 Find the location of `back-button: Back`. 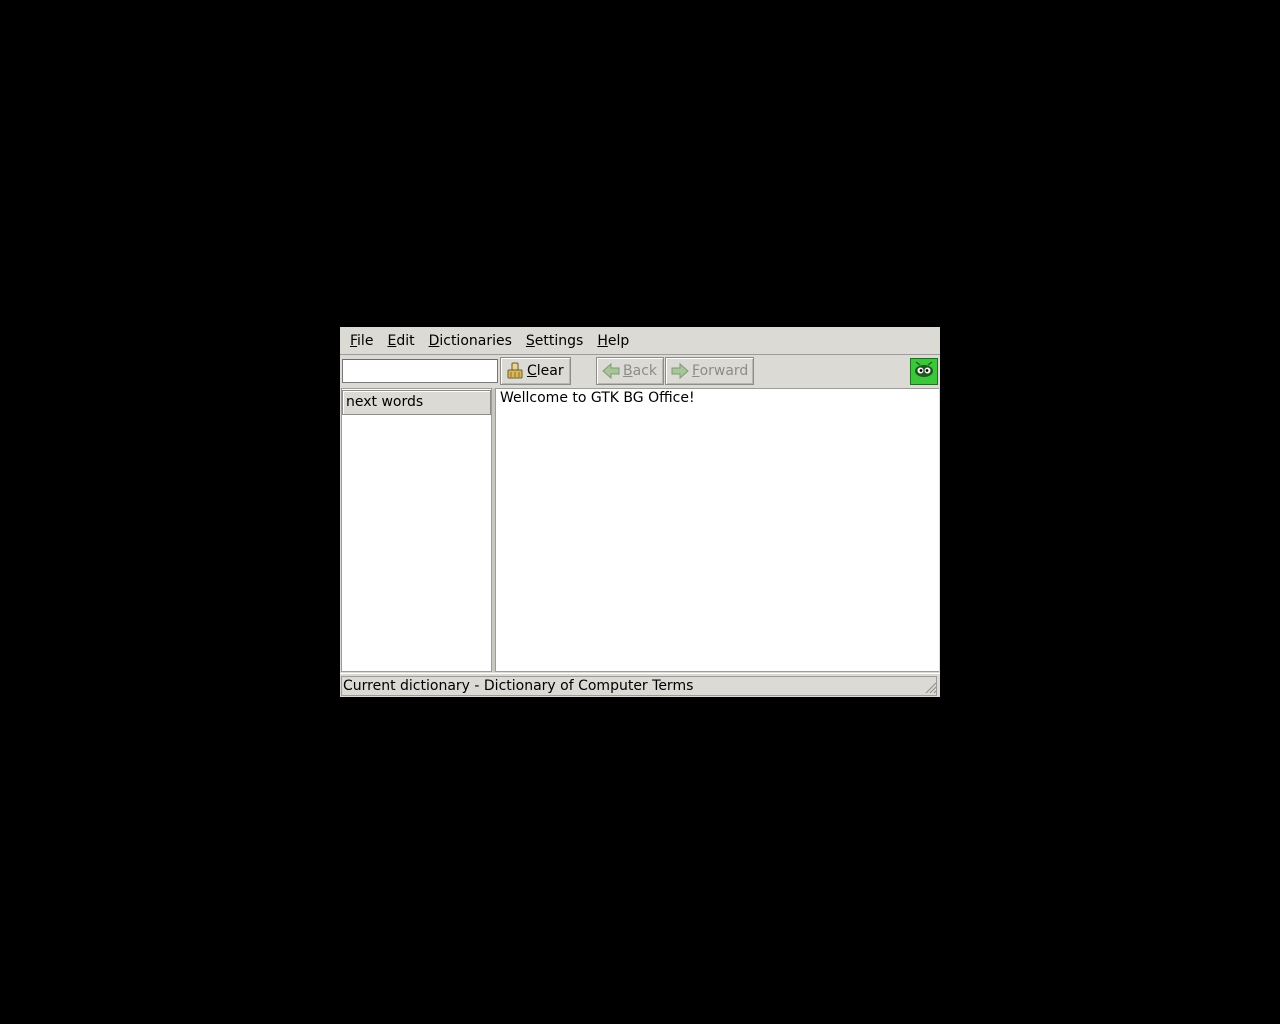

back-button: Back is located at coordinates (630, 371).